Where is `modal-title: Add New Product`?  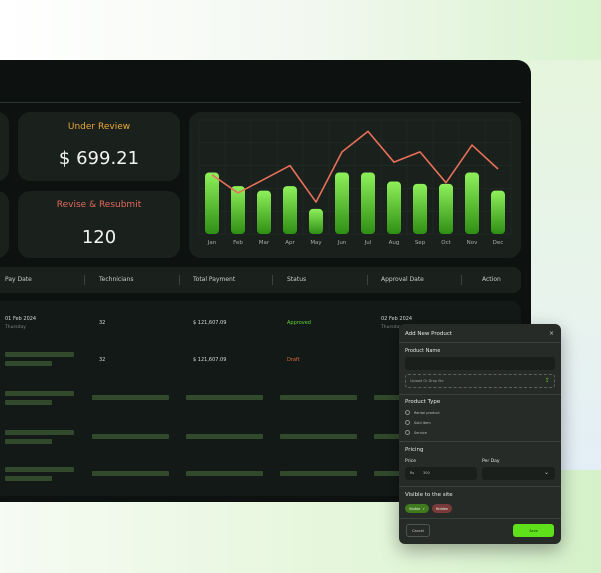
modal-title: Add New Product is located at coordinates (429, 334).